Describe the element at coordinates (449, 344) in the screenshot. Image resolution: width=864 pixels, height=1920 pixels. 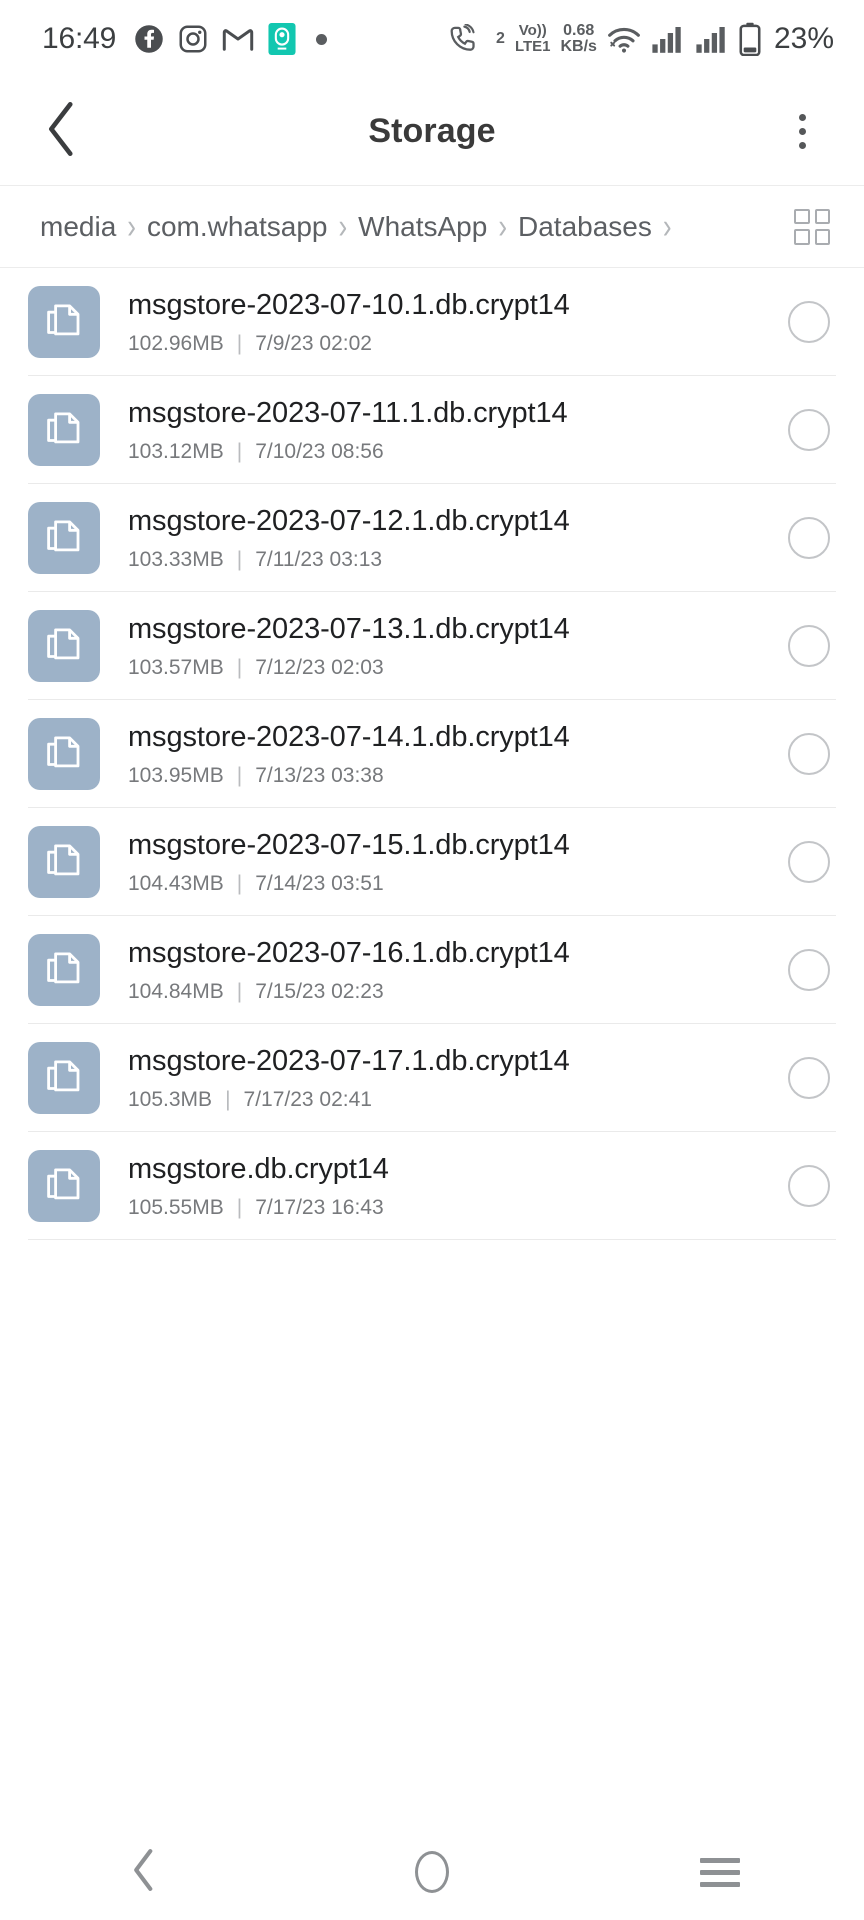
I see `file-subtitle: 102.96MB | 7/9/23 02:02` at that location.